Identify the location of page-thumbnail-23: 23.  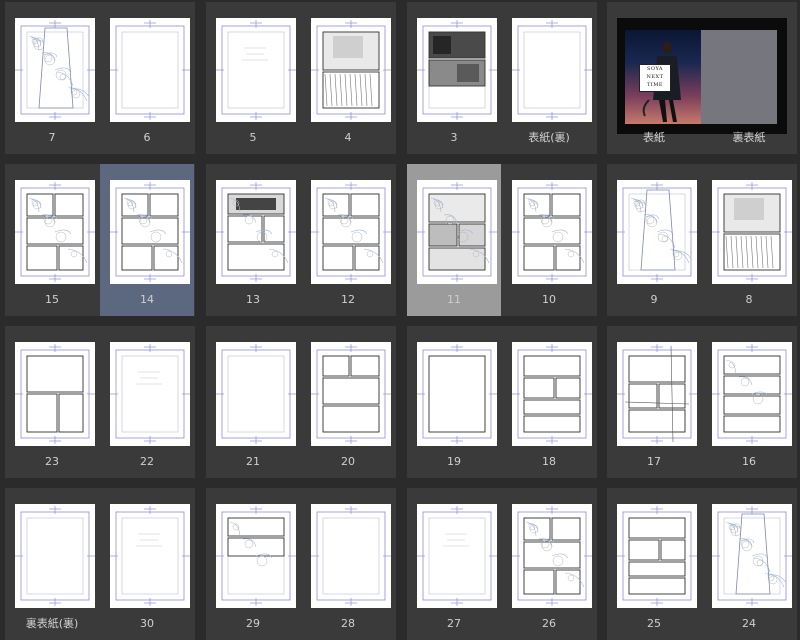
(52, 402).